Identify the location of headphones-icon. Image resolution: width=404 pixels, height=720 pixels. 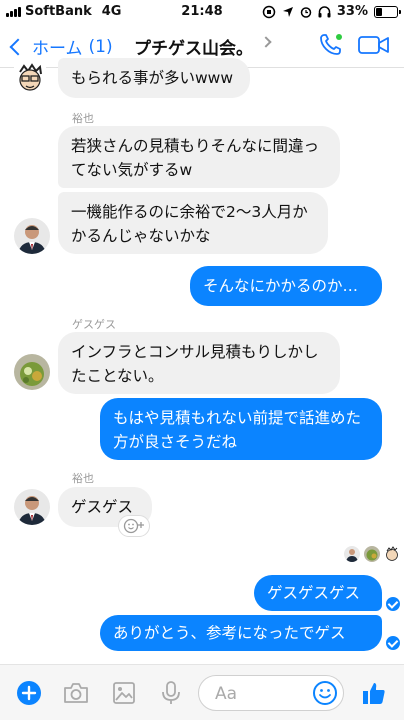
(324, 11).